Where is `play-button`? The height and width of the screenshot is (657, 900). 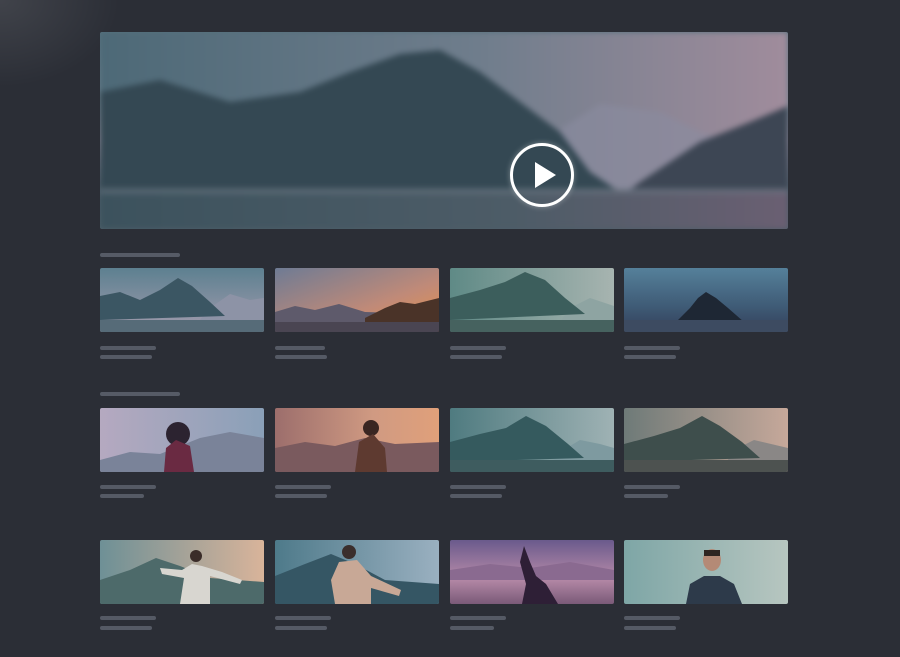 play-button is located at coordinates (542, 175).